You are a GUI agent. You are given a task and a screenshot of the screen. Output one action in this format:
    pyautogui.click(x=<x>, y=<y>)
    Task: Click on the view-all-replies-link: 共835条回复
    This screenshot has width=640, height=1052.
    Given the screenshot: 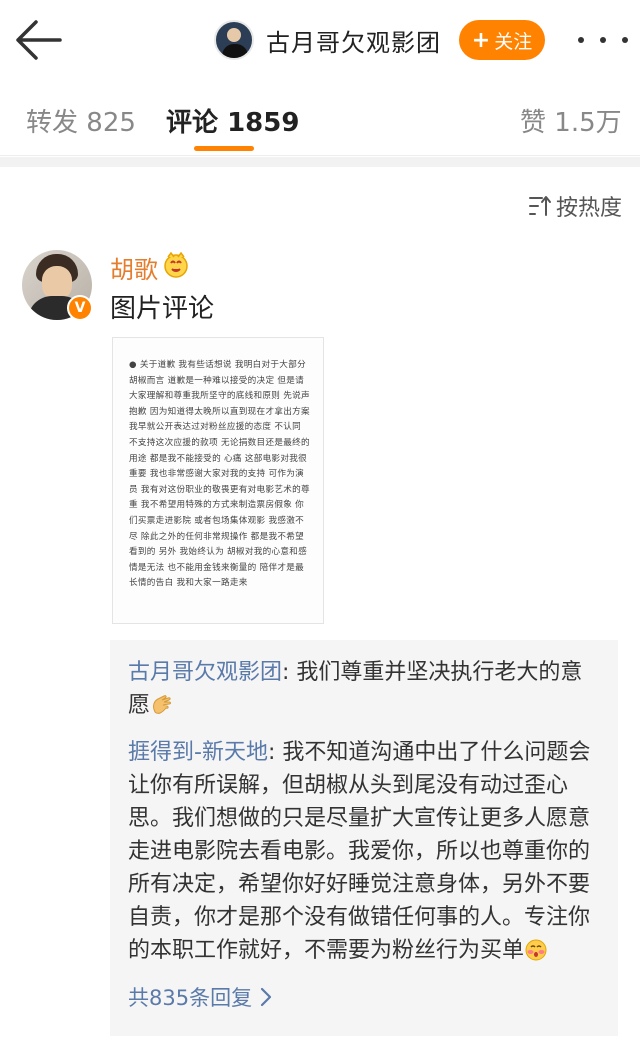 What is the action you would take?
    pyautogui.click(x=200, y=997)
    